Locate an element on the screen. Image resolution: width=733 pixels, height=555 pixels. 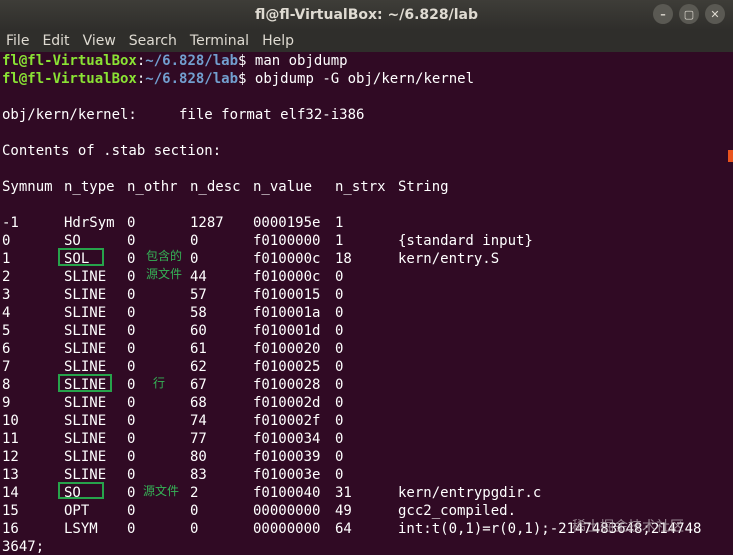
menu-terminal: Terminal is located at coordinates (220, 41).